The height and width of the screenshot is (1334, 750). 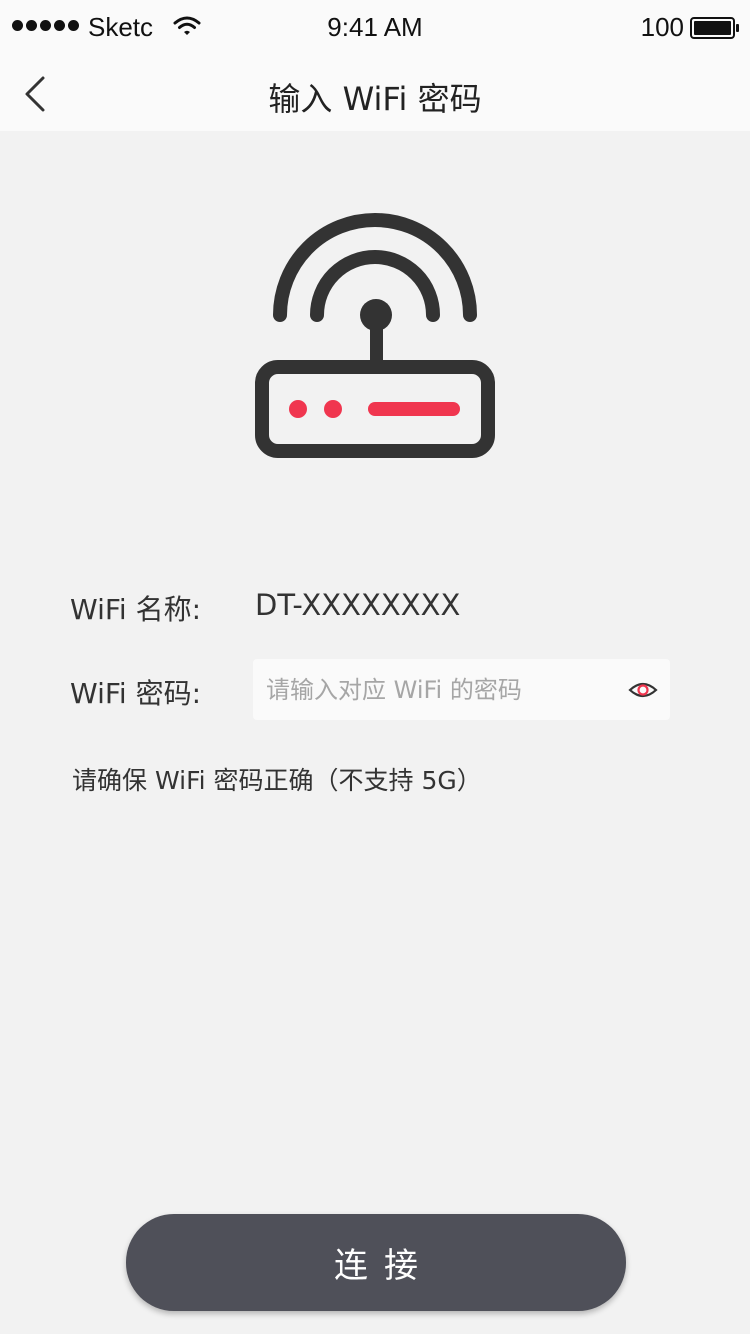 I want to click on eye-icon, so click(x=643, y=690).